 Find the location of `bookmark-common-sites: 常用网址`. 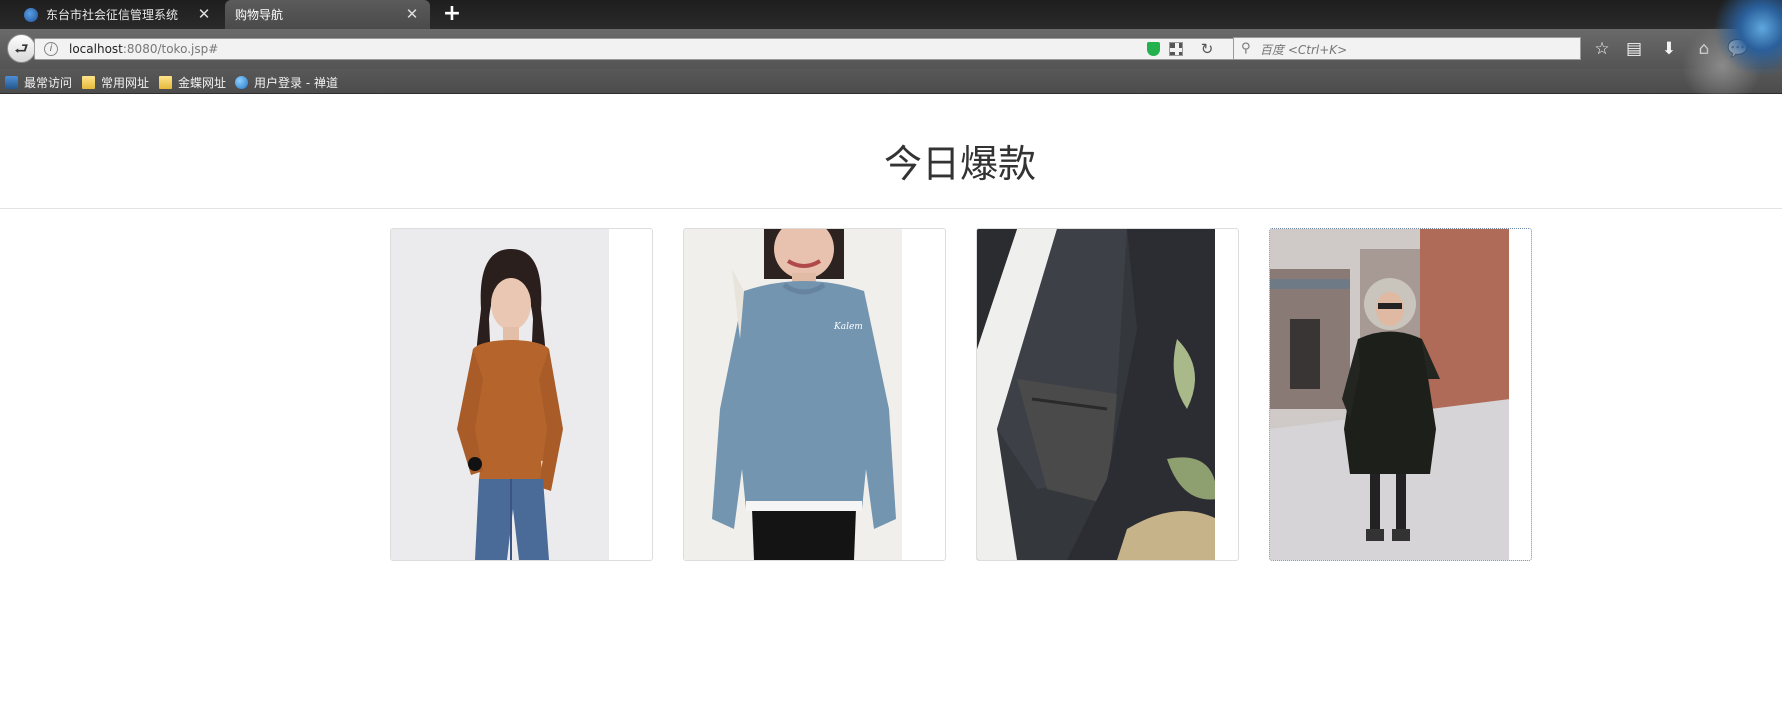

bookmark-common-sites: 常用网址 is located at coordinates (115, 82).